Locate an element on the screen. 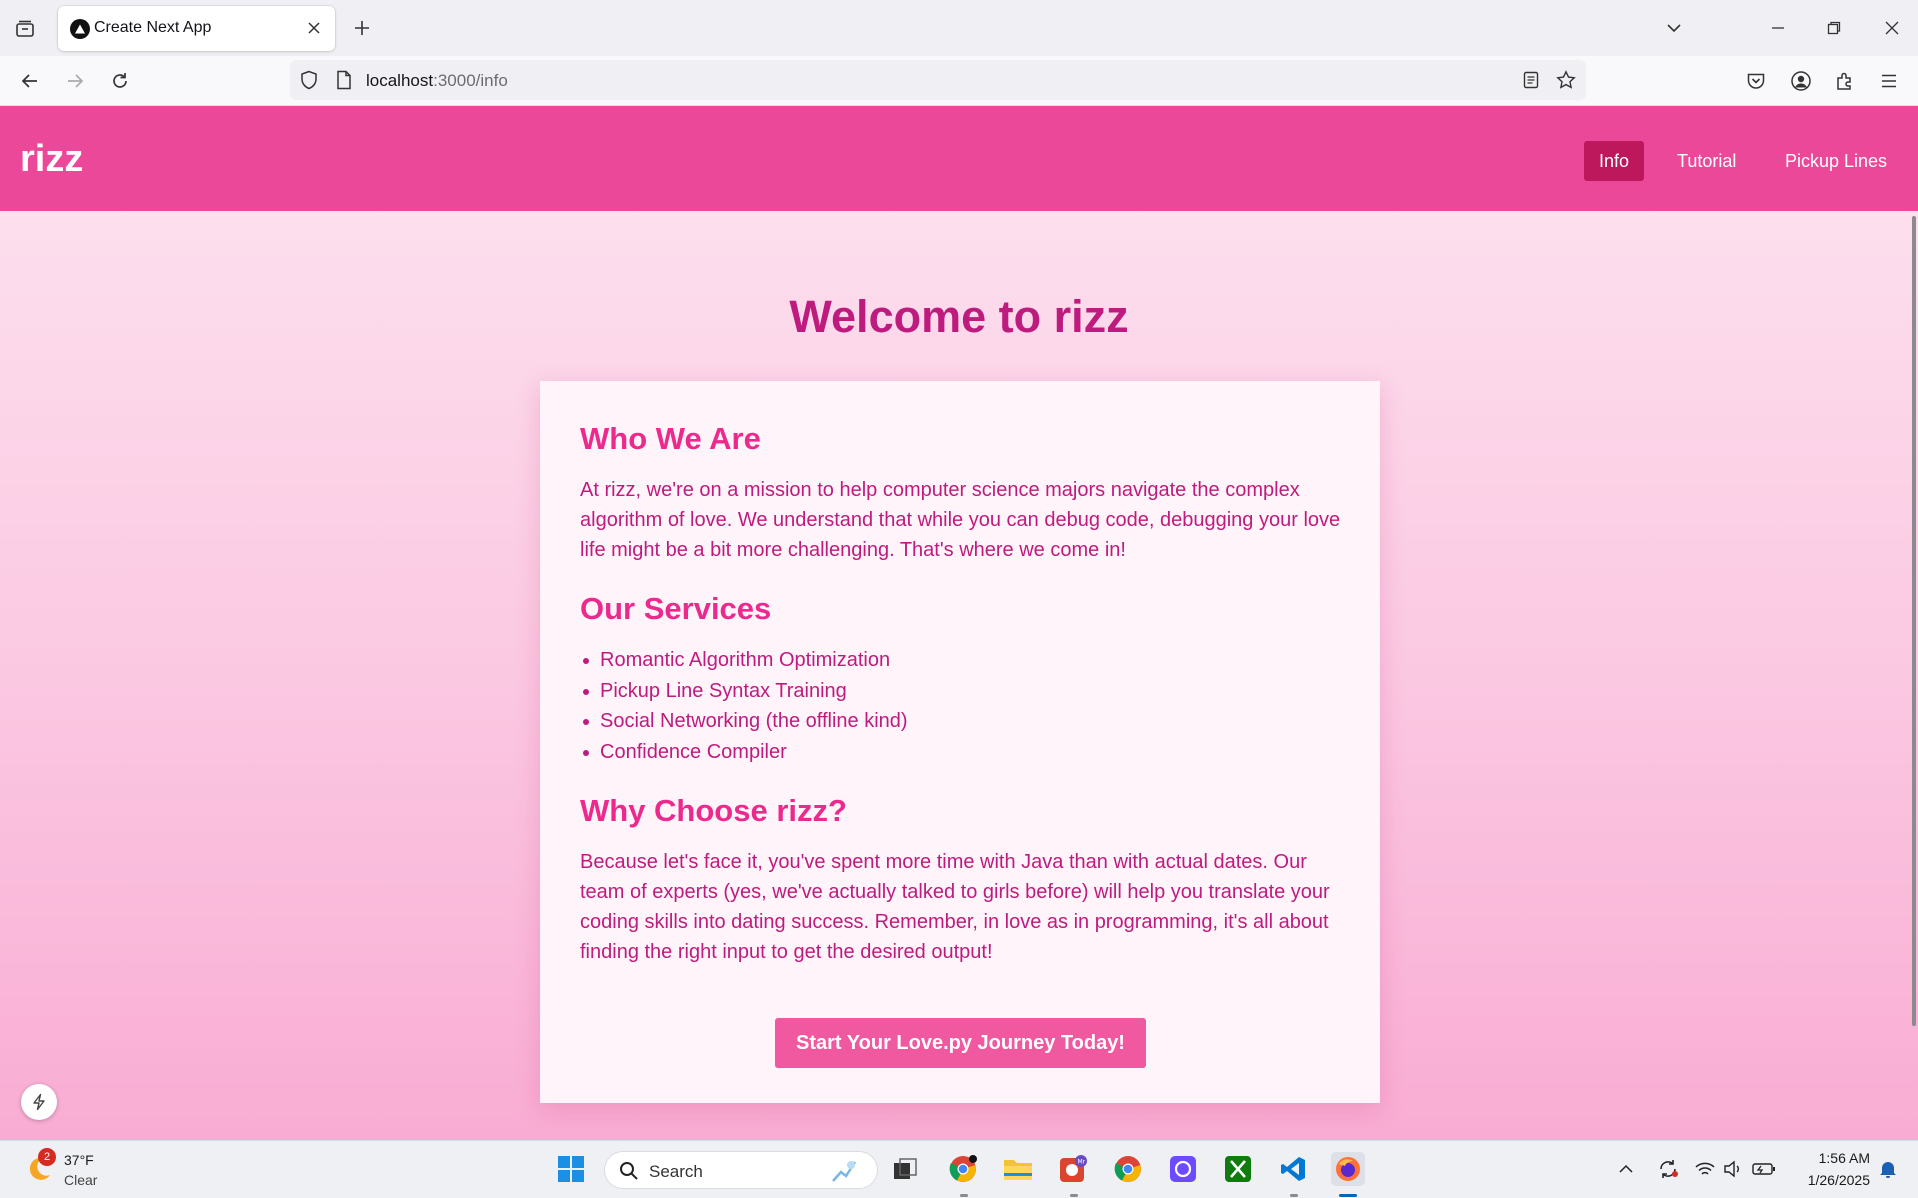 This screenshot has height=1198, width=1918. battery-icon is located at coordinates (1764, 1169).